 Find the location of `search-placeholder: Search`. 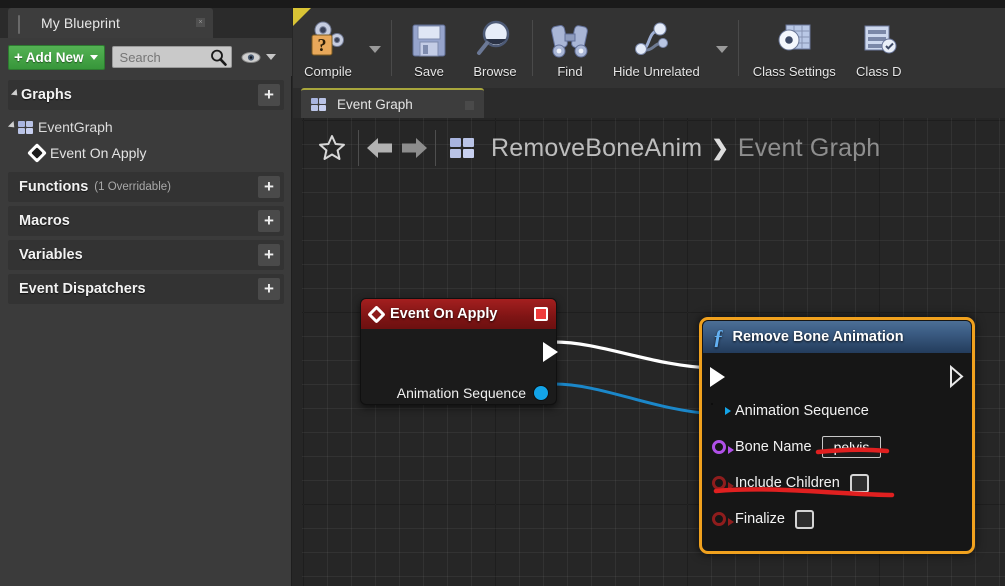

search-placeholder: Search is located at coordinates (140, 57).